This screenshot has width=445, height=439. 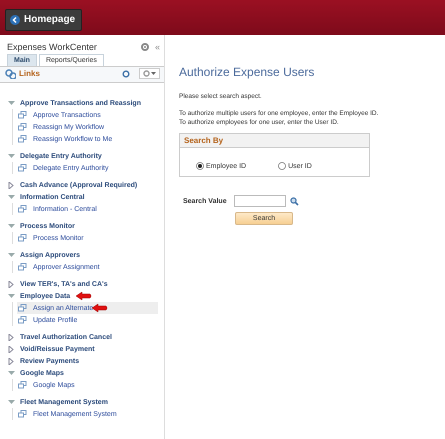 I want to click on refresh-icon, so click(x=126, y=74).